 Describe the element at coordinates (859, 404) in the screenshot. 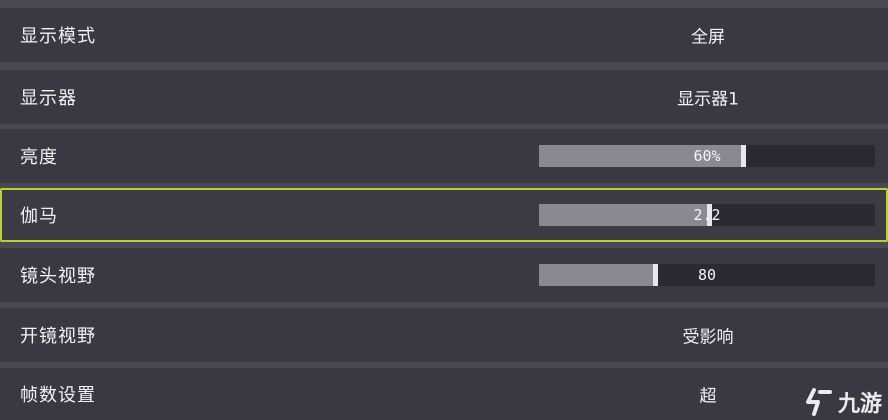

I see `watermark-text: 九游` at that location.